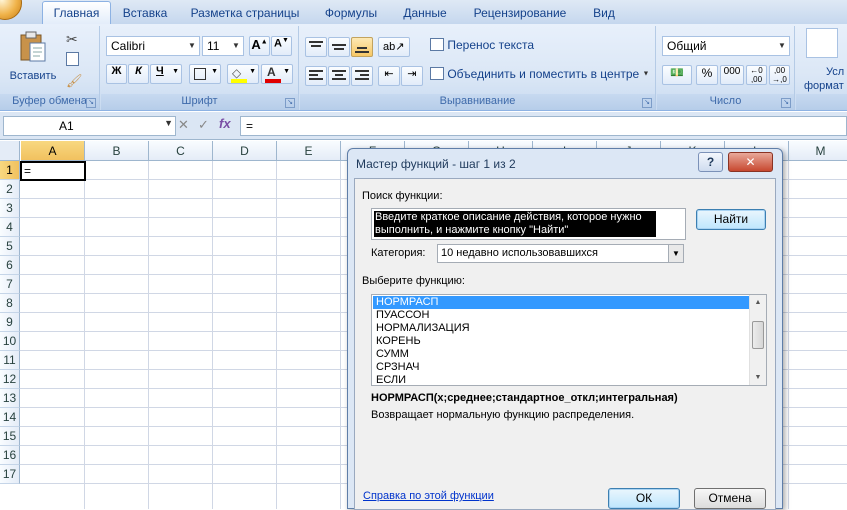  I want to click on row-header: 5, so click(10, 246).